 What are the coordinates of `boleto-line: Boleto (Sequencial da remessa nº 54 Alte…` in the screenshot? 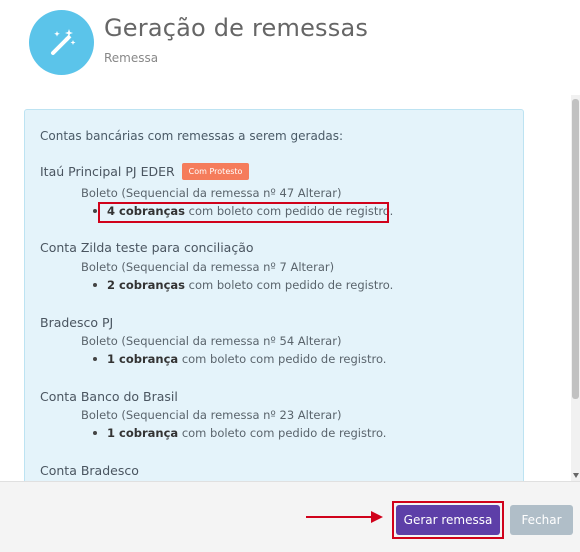 It's located at (211, 341).